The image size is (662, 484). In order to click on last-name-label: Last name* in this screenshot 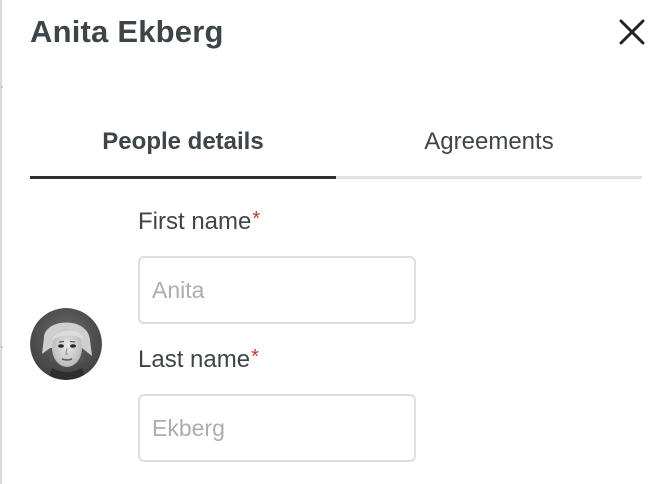, I will do `click(198, 360)`.